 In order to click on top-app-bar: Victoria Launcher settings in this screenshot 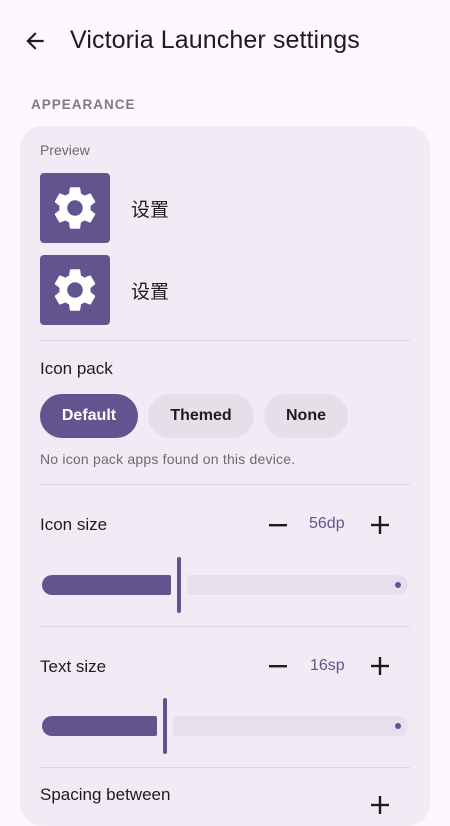, I will do `click(225, 41)`.